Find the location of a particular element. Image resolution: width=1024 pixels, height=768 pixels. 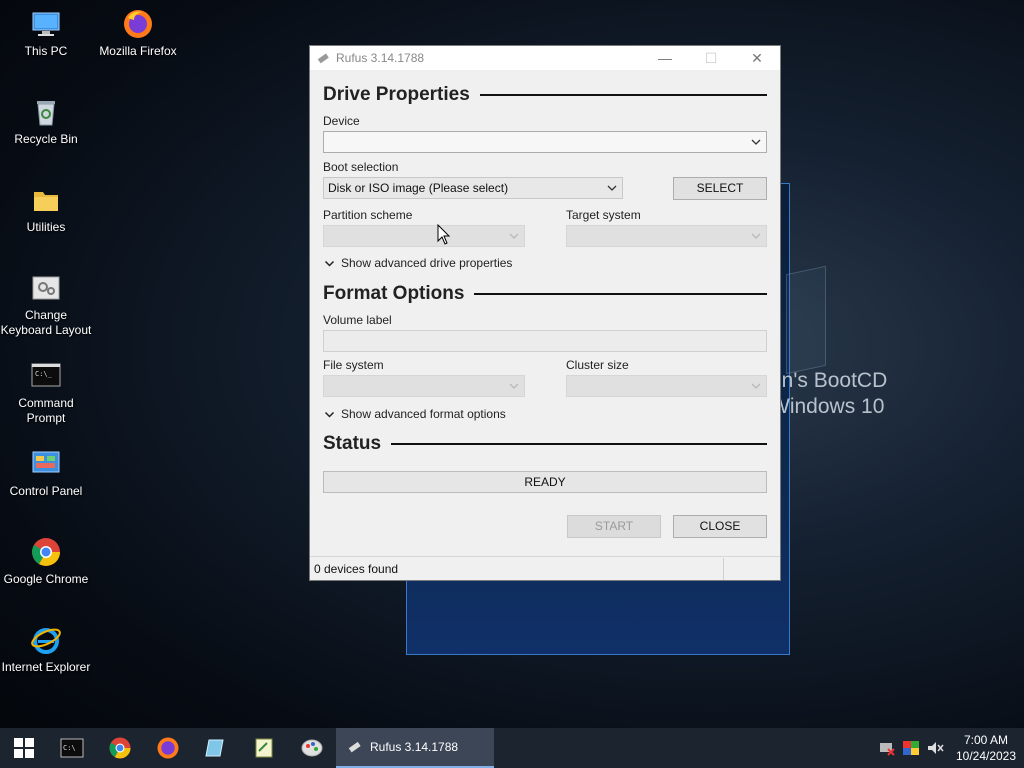

clock: 7:00 AM 10/24/2023 is located at coordinates (986, 748).